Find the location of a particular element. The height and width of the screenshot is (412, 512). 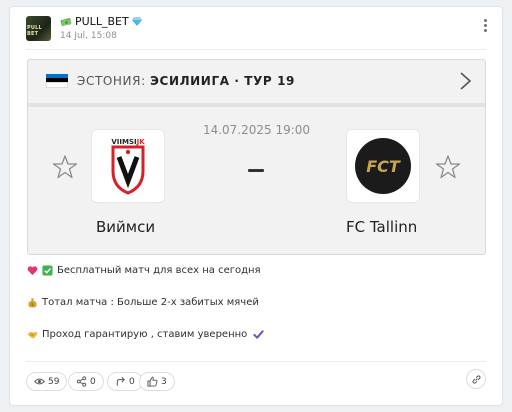

views-count: 59 is located at coordinates (54, 381).